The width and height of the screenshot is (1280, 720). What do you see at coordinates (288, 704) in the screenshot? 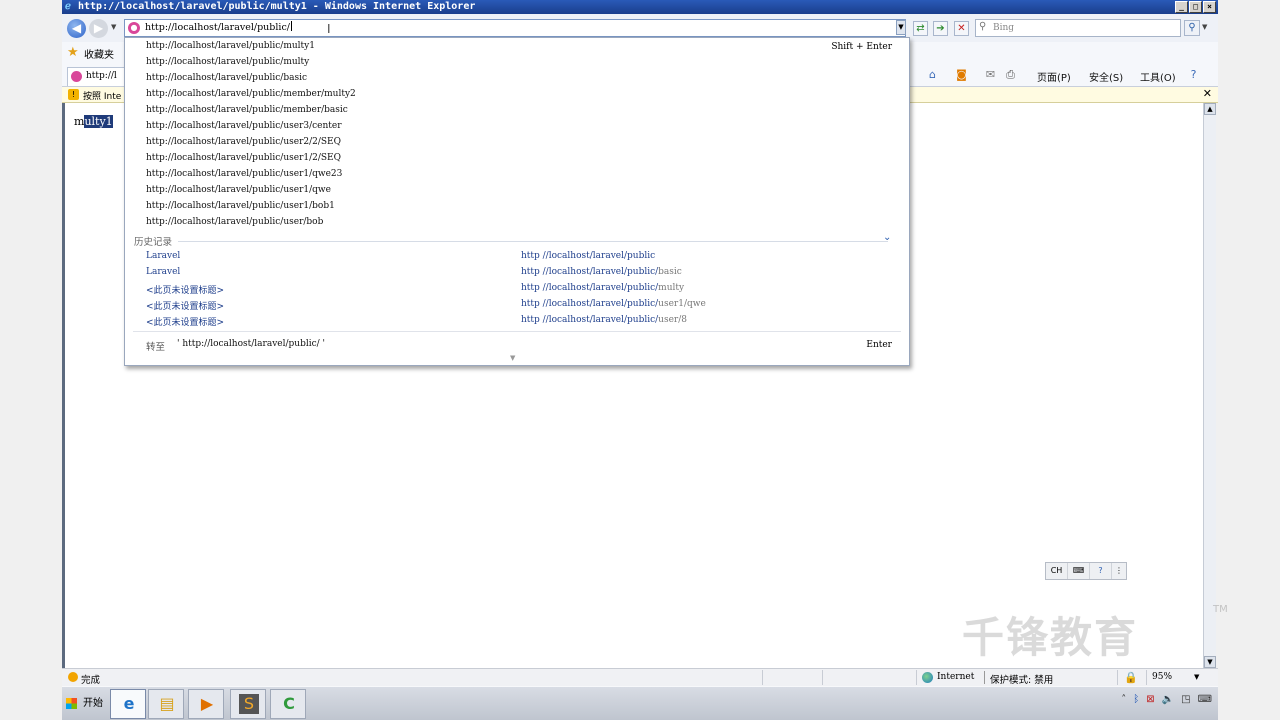
I see `taskbar-app-button: C` at bounding box center [288, 704].